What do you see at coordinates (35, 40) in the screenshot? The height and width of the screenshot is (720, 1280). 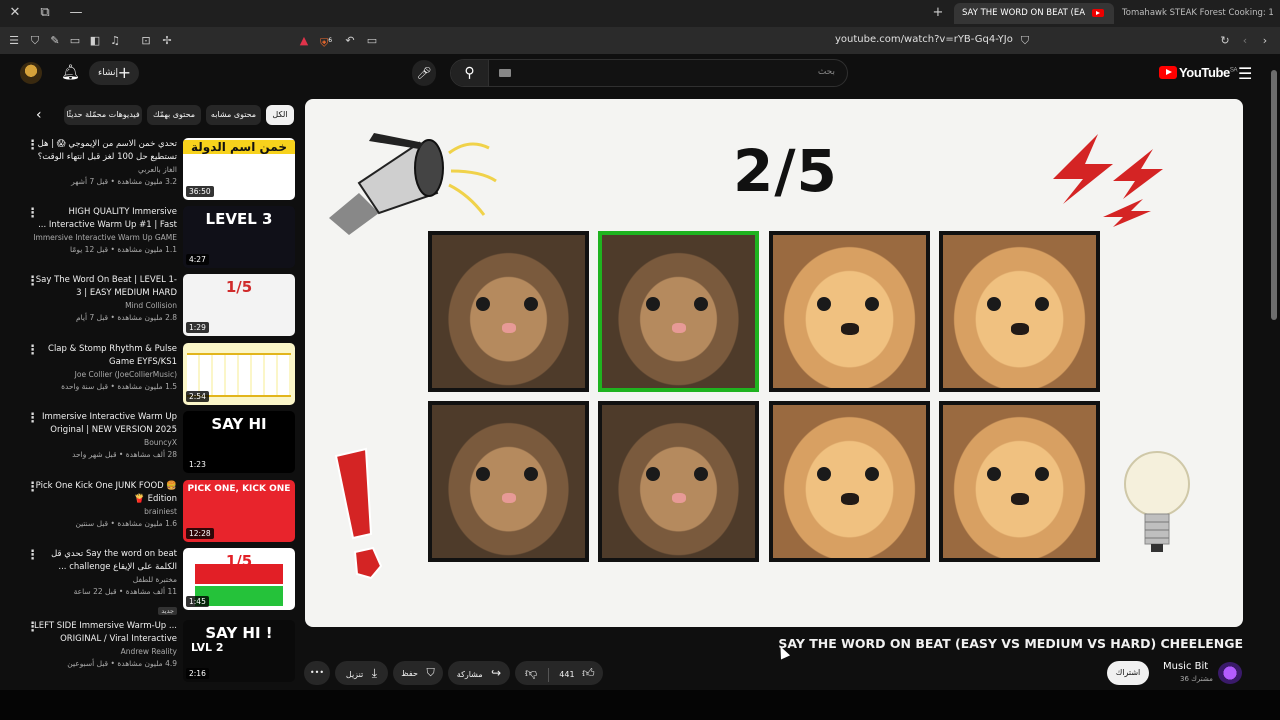 I see `shield-icon: ⛉` at bounding box center [35, 40].